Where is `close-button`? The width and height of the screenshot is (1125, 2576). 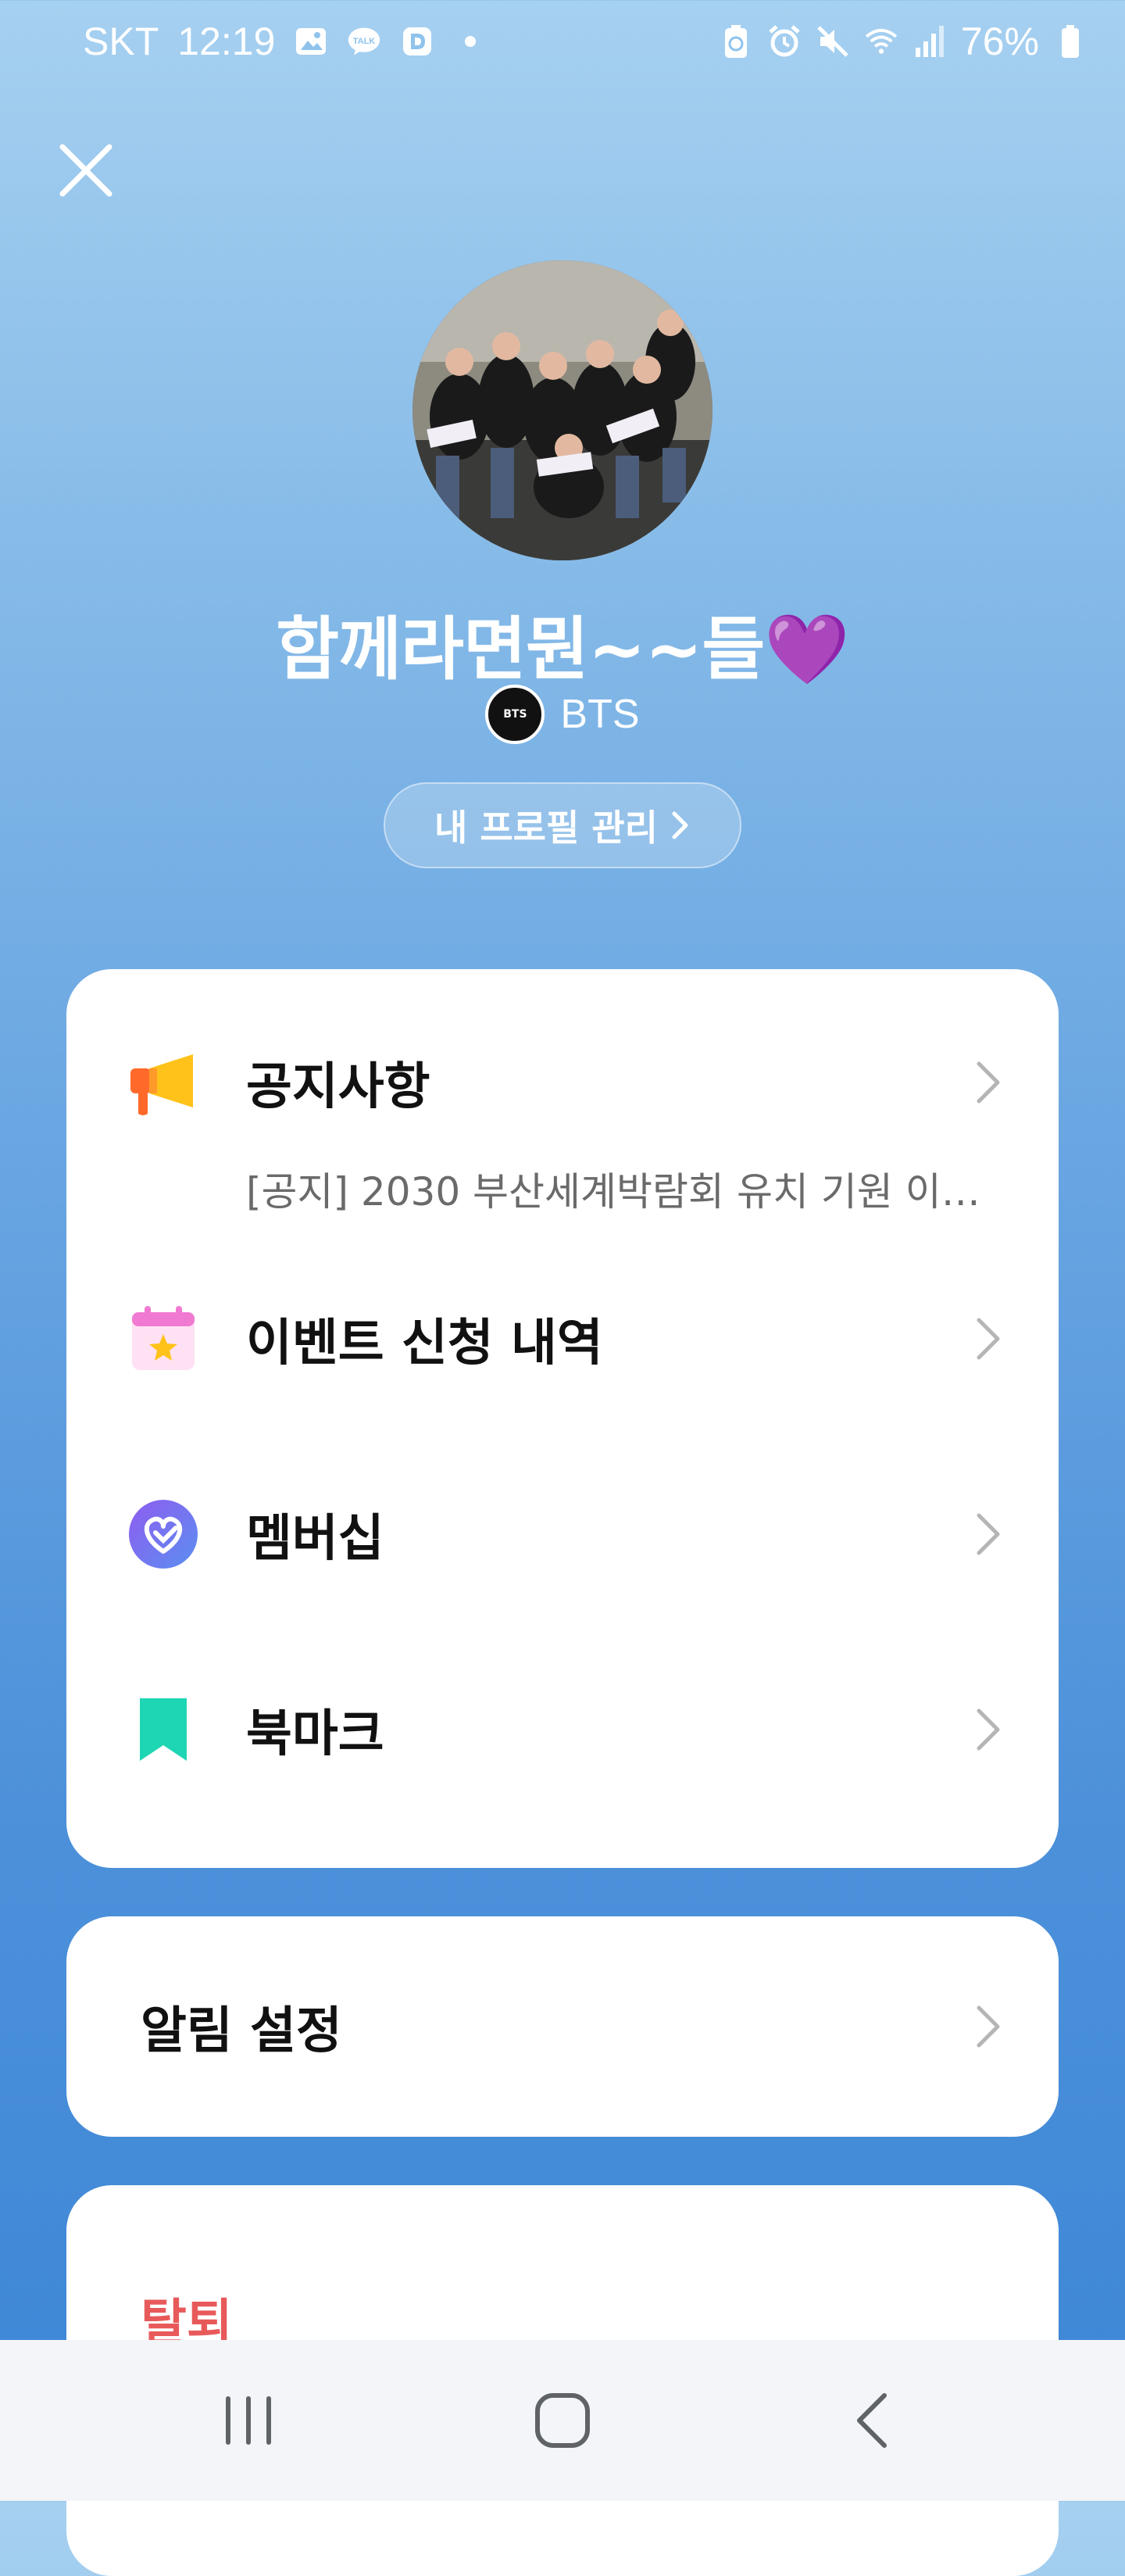 close-button is located at coordinates (86, 170).